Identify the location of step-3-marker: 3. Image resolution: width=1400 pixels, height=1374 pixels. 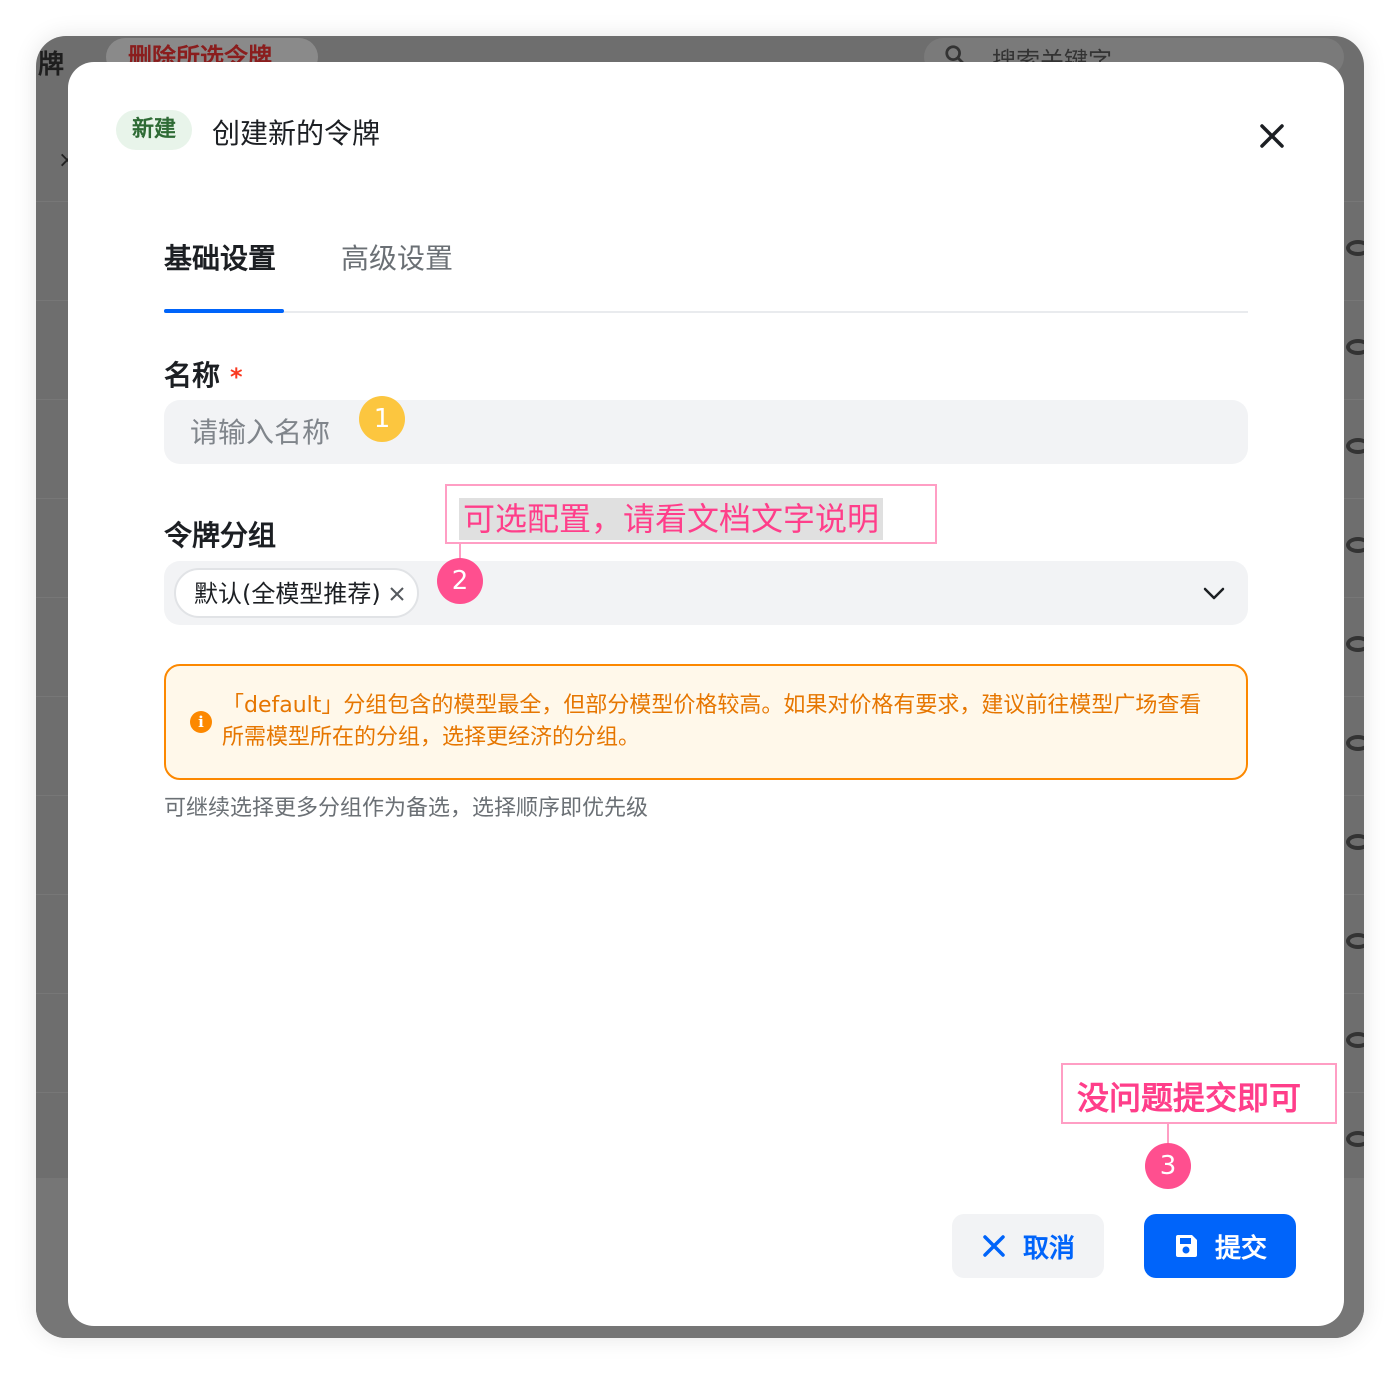
(1168, 1166).